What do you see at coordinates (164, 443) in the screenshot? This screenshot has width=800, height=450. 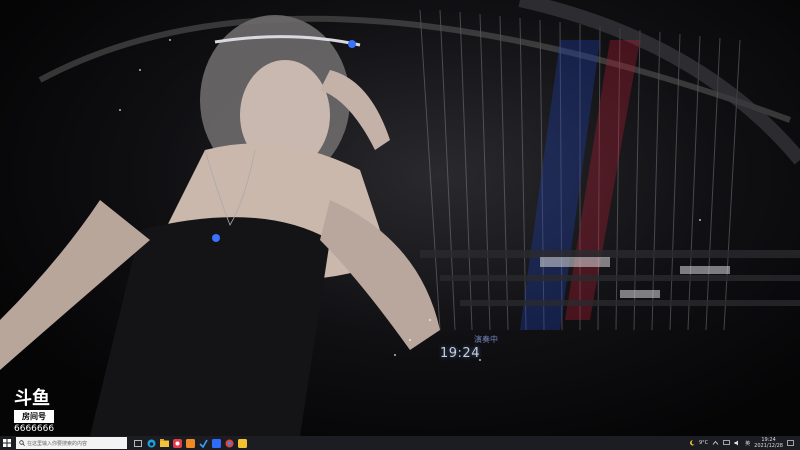 I see `file-explorer-icon` at bounding box center [164, 443].